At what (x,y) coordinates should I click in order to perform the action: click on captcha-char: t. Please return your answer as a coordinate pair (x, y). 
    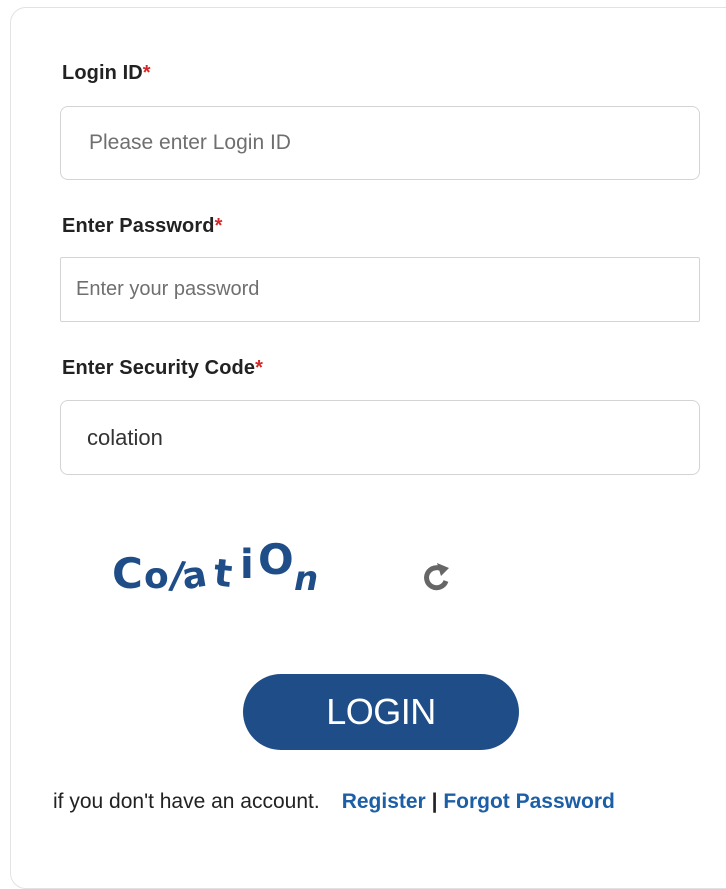
    Looking at the image, I should click on (223, 573).